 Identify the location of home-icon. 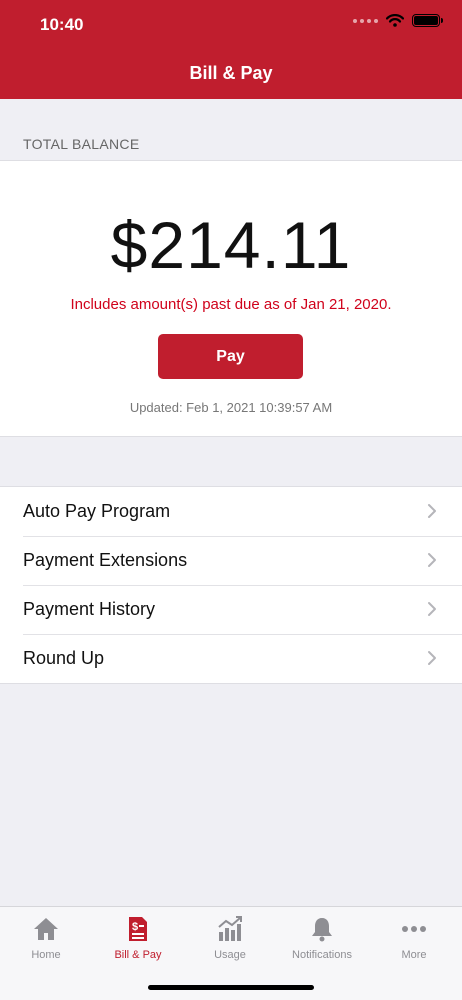
(46, 929).